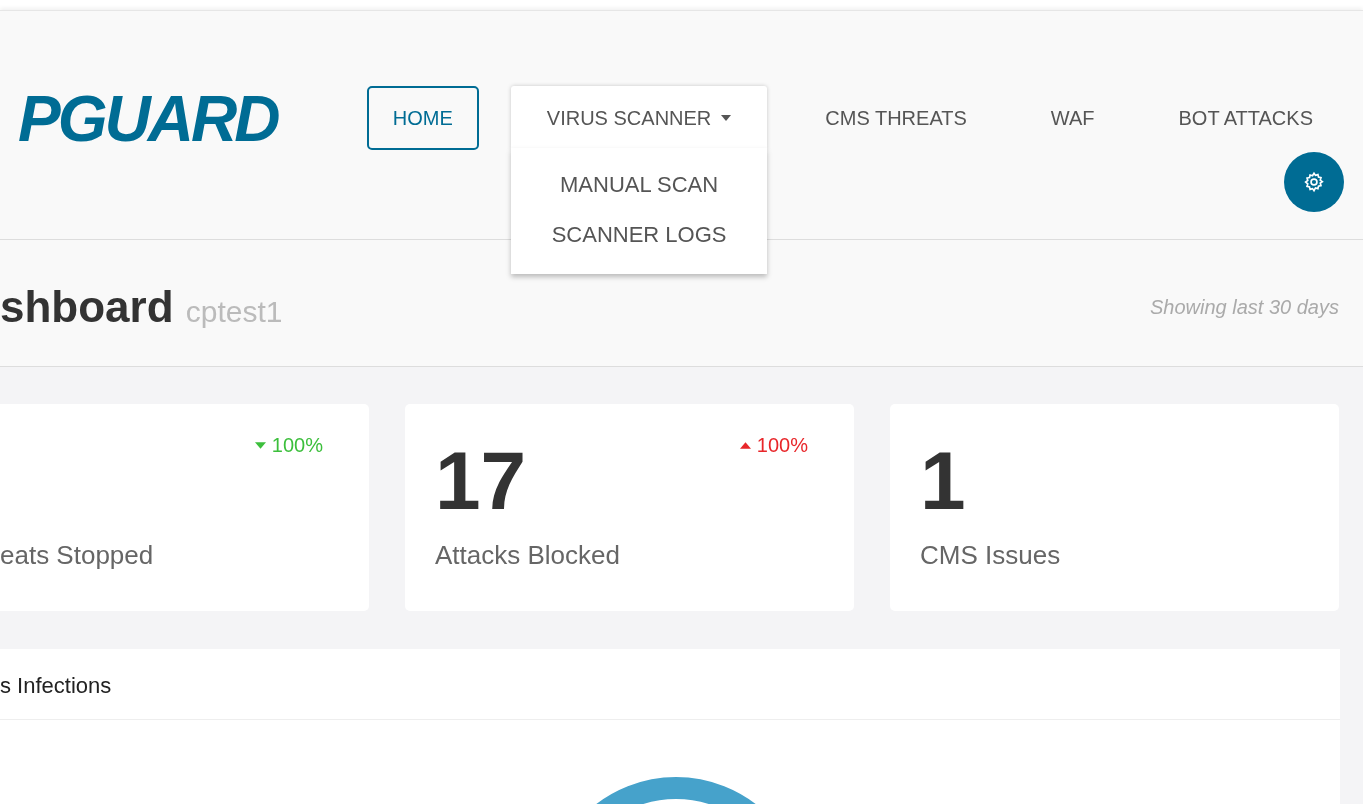 The image size is (1363, 804). Describe the element at coordinates (1245, 118) in the screenshot. I see `nav-link: BOT ATTACKS` at that location.